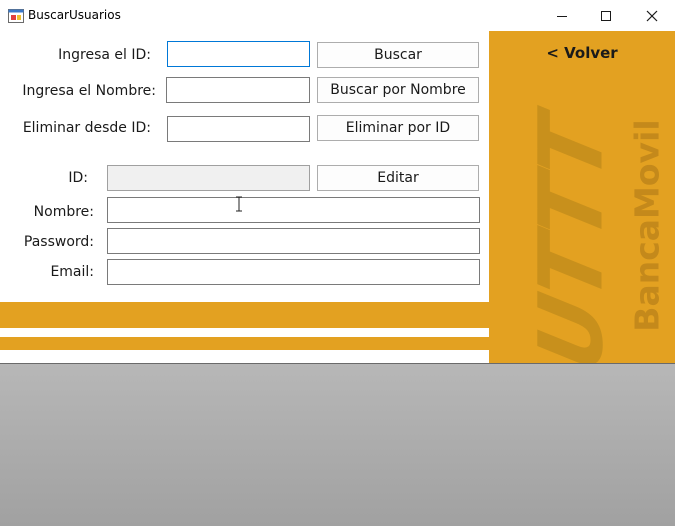 The height and width of the screenshot is (526, 675). Describe the element at coordinates (16, 15) in the screenshot. I see `app-icon` at that location.